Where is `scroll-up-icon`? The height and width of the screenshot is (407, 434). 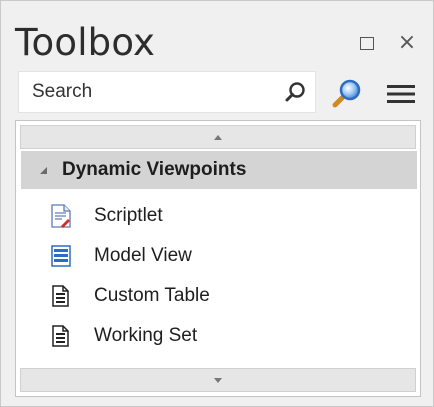 scroll-up-icon is located at coordinates (218, 137).